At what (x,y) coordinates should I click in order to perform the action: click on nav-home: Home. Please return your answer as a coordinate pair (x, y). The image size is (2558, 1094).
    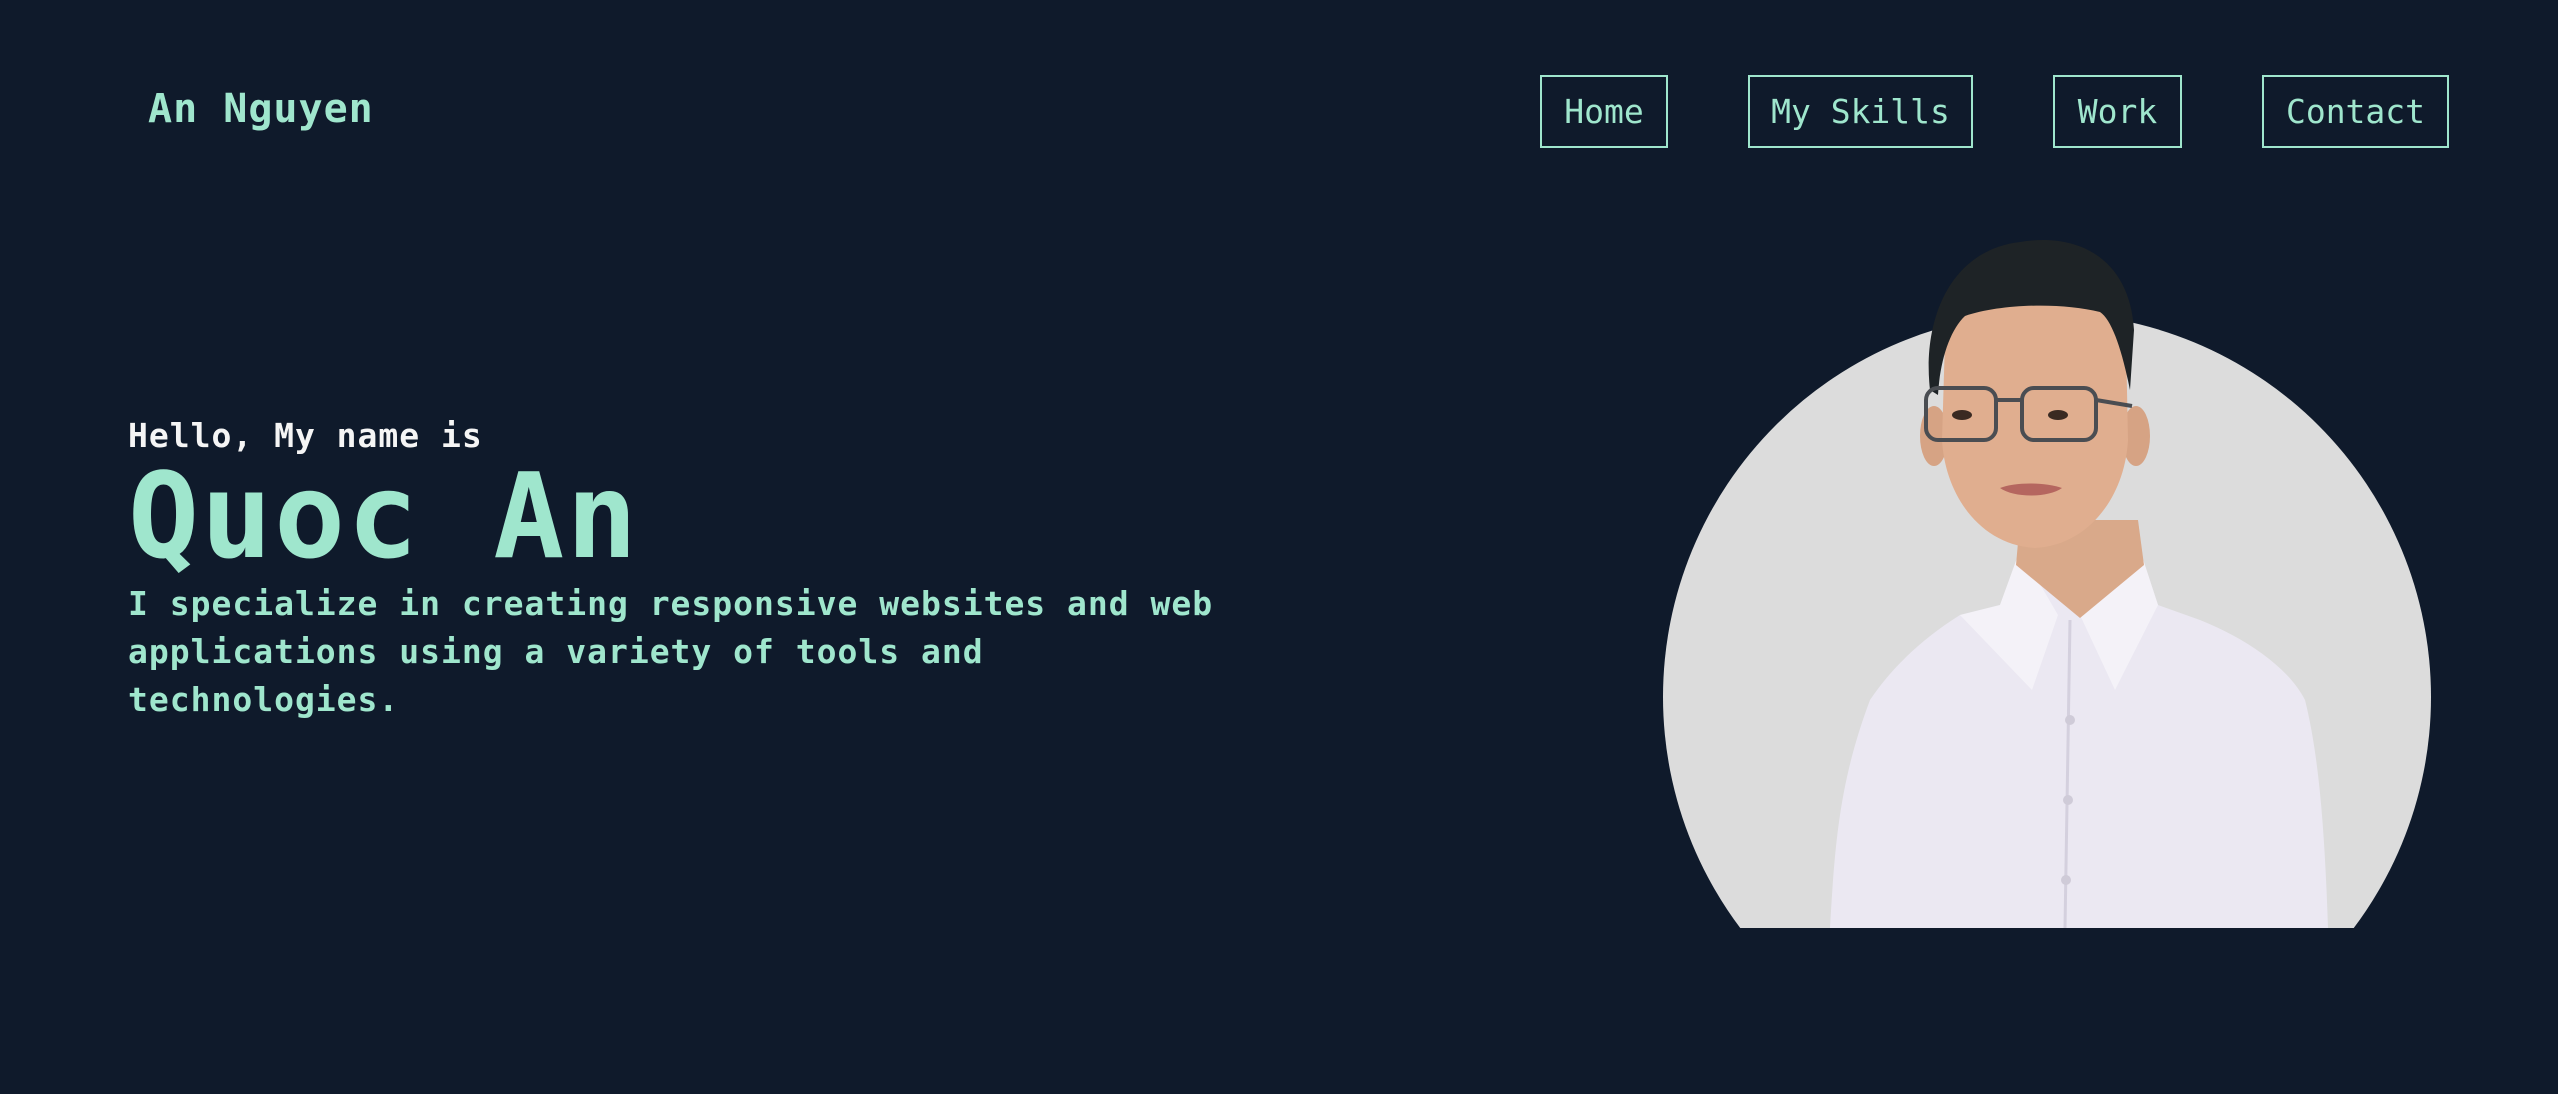
    Looking at the image, I should click on (1604, 111).